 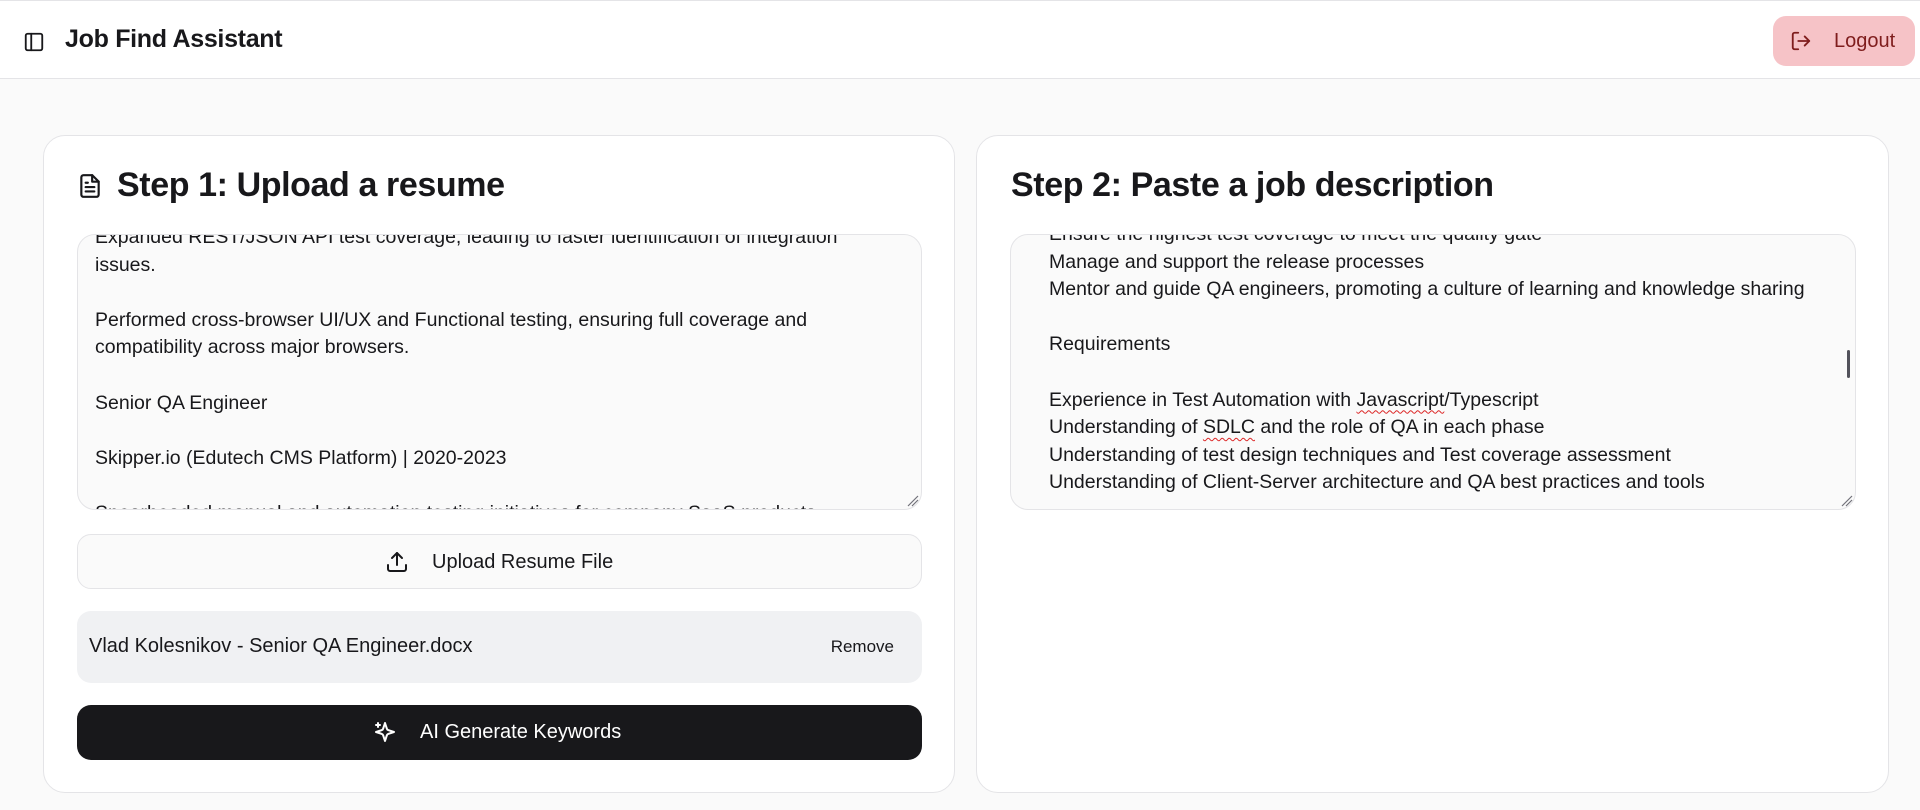 I want to click on sparkles-icon, so click(x=385, y=734).